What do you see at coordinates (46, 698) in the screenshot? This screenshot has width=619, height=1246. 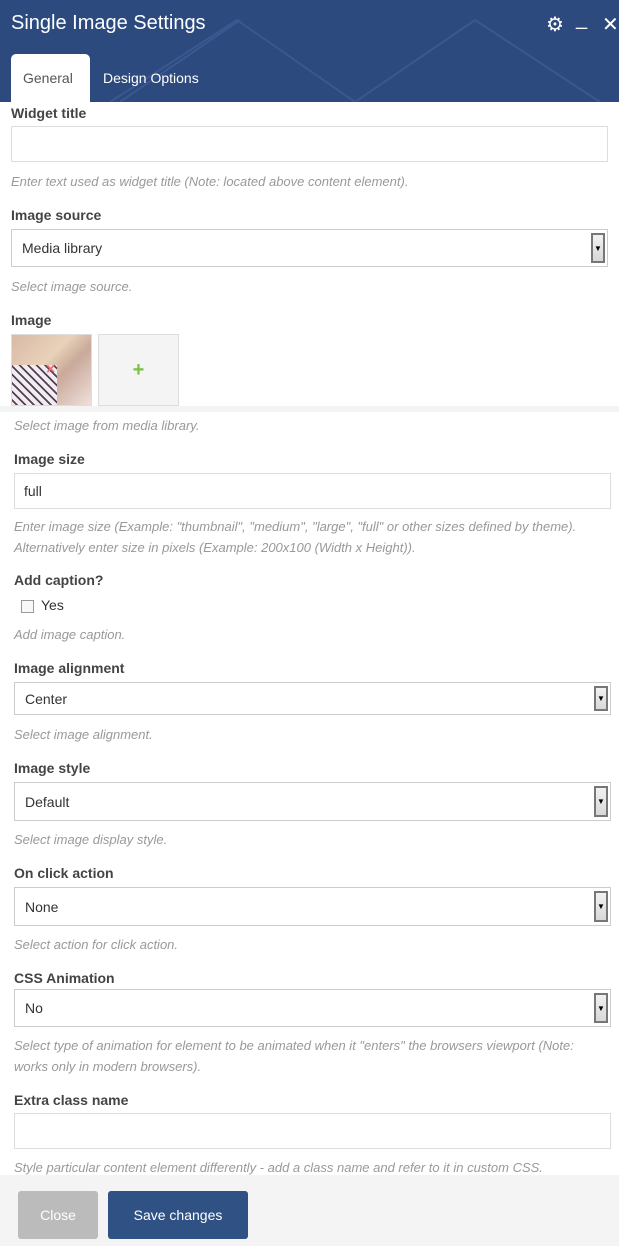 I see `image-alignment-value: Center` at bounding box center [46, 698].